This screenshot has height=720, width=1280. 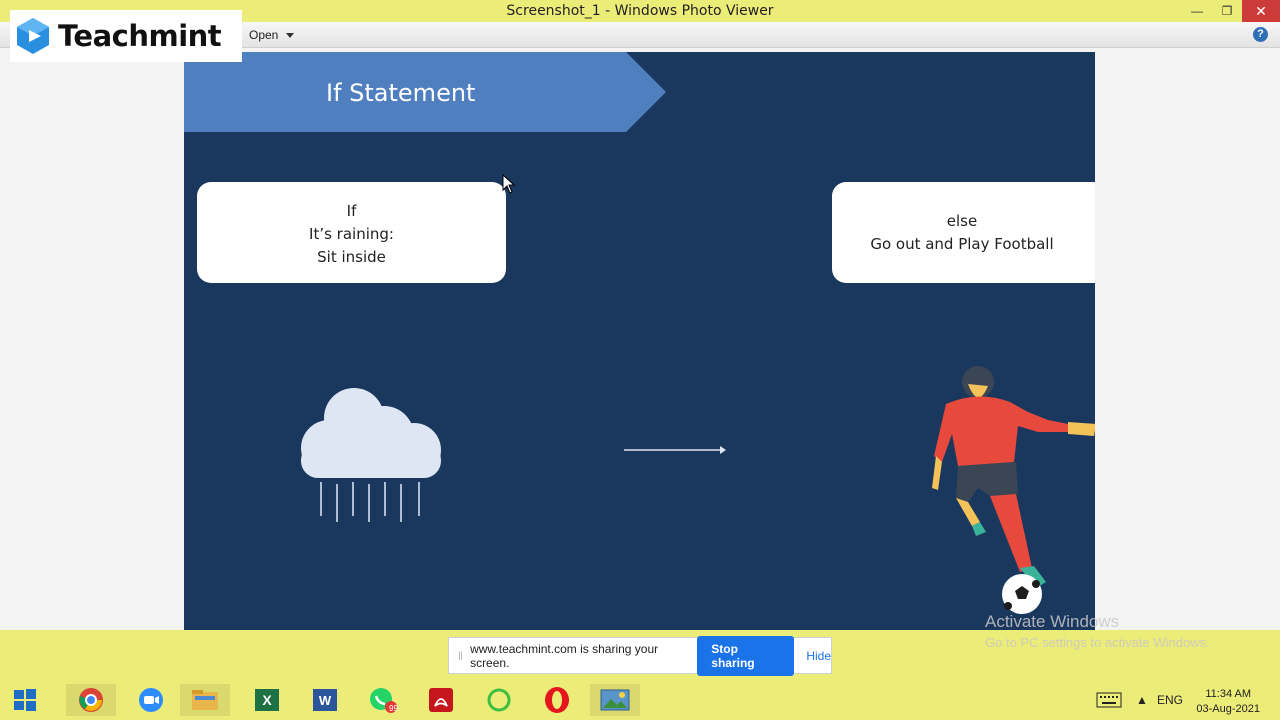 I want to click on word-icon: W, so click(x=325, y=700).